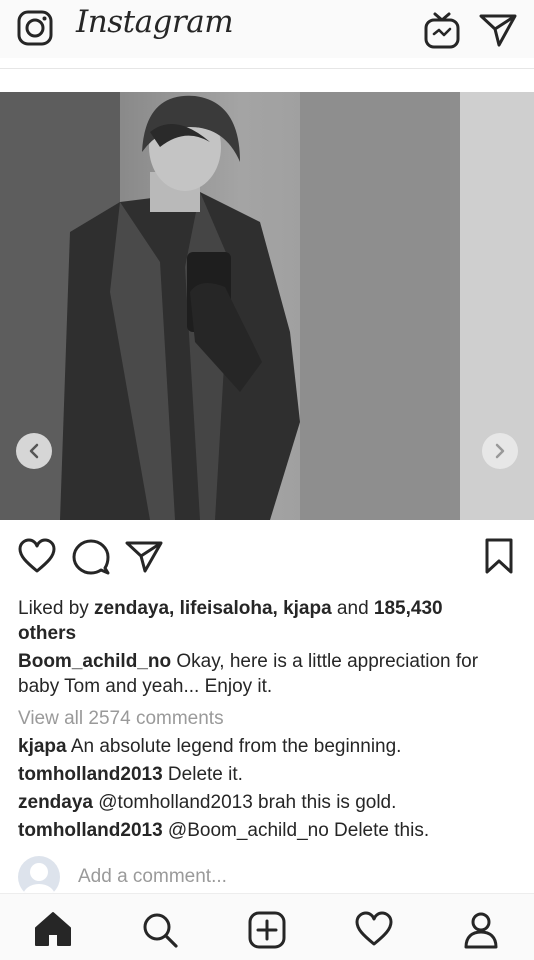 This screenshot has height=960, width=534. I want to click on likes-prefix: Liked by, so click(56, 608).